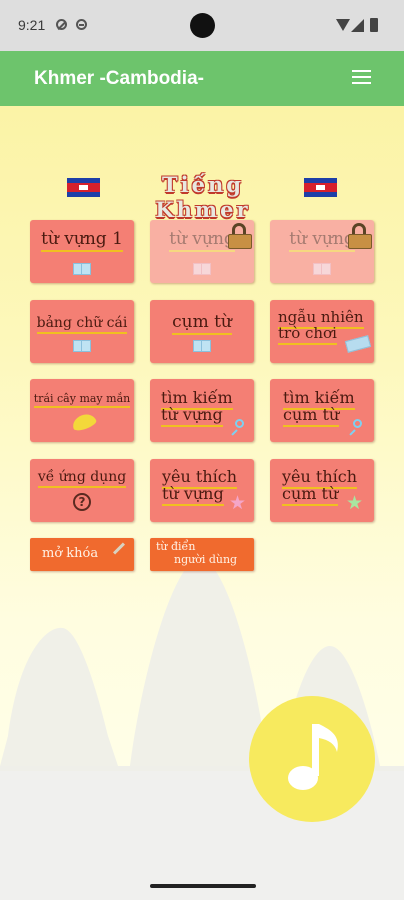 This screenshot has width=404, height=900. I want to click on tile-search-vocabulary: tìm kiếm từ vựng, so click(202, 410).